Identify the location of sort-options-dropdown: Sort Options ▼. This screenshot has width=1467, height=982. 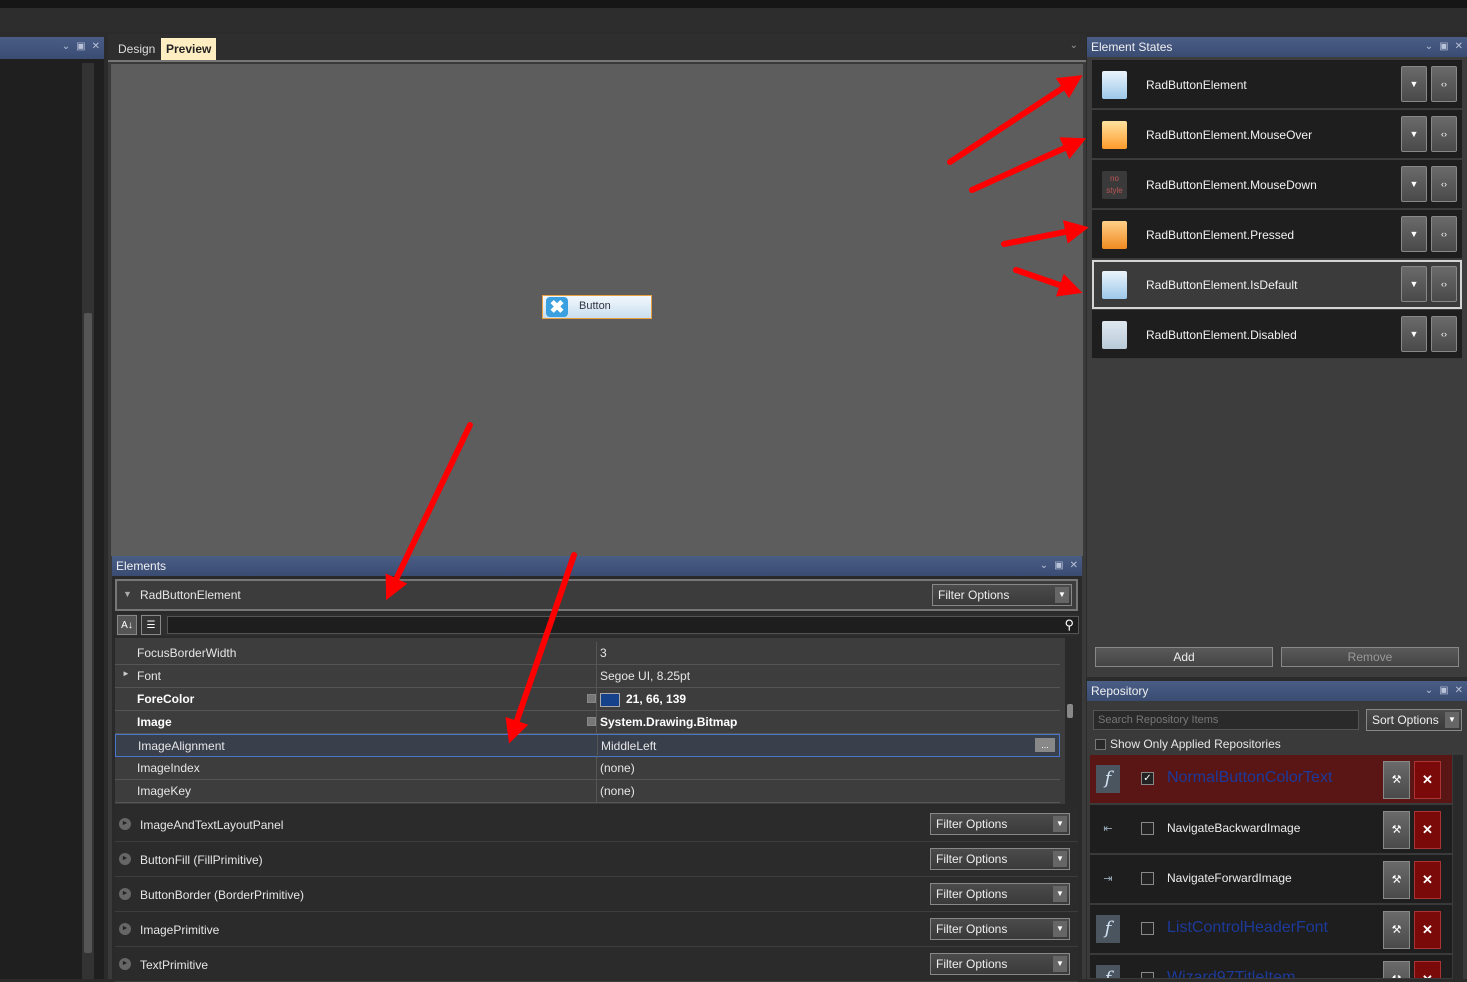
(1414, 720).